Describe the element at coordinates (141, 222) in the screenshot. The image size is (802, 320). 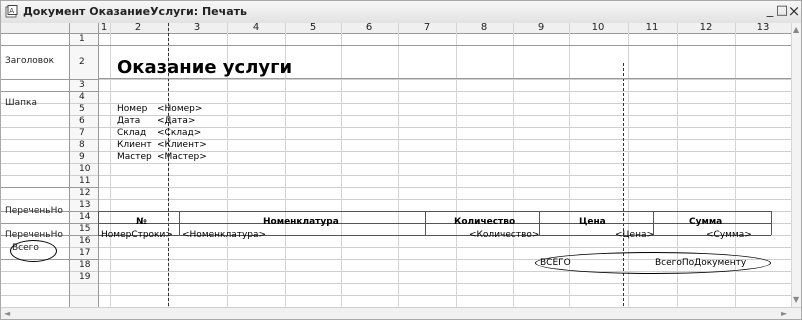
I see `table-header-num: №` at that location.